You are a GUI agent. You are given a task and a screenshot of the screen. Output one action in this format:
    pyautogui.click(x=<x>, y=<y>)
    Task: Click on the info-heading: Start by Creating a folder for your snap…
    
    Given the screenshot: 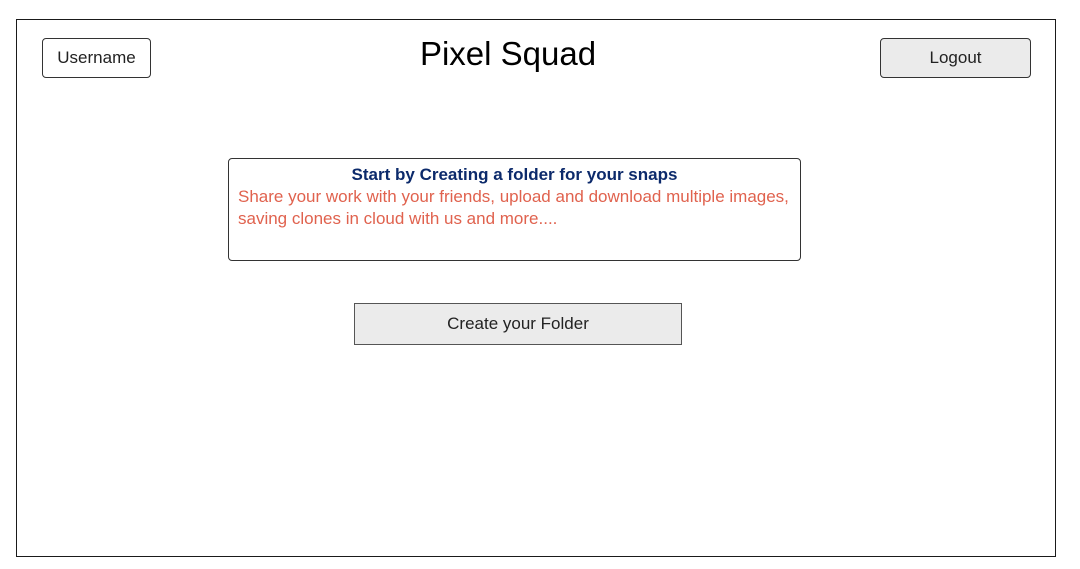 What is the action you would take?
    pyautogui.click(x=514, y=174)
    